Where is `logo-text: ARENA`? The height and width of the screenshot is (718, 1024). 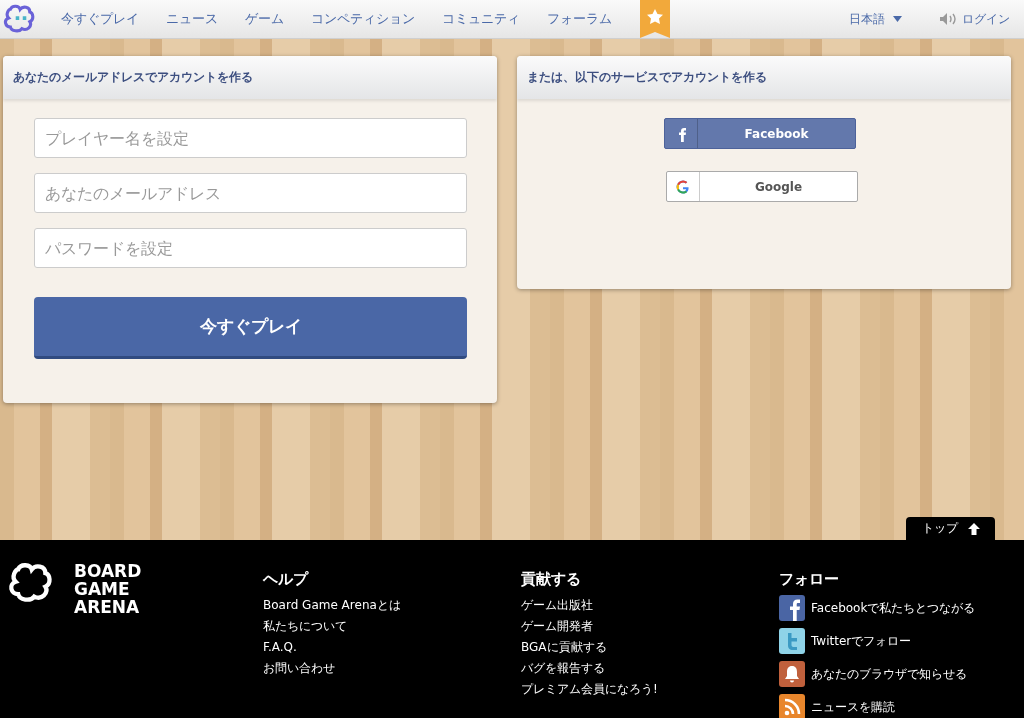
logo-text: ARENA is located at coordinates (107, 607).